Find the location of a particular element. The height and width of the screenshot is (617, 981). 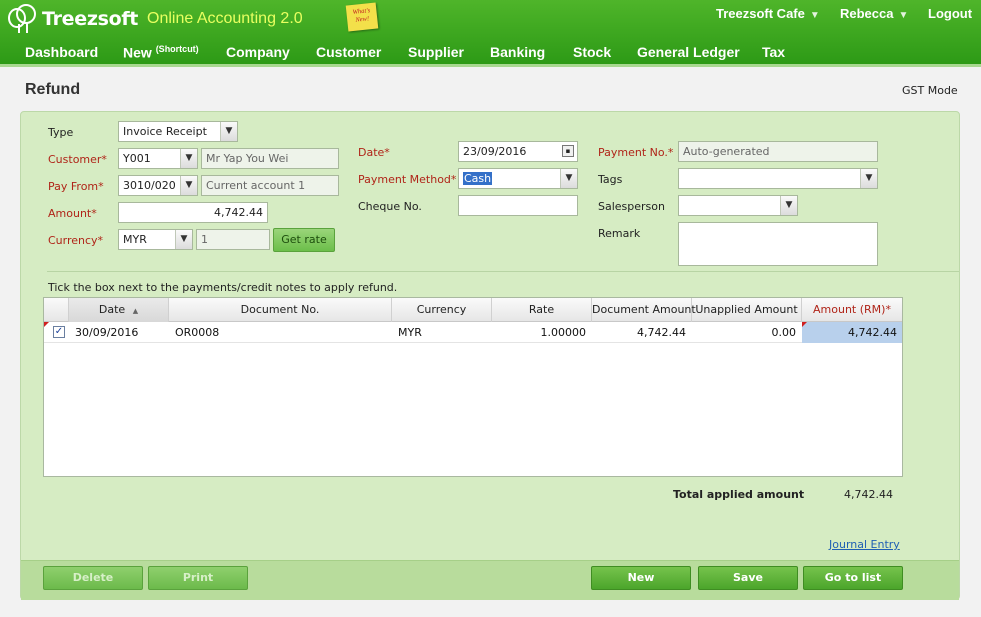

remark-textarea is located at coordinates (778, 244).